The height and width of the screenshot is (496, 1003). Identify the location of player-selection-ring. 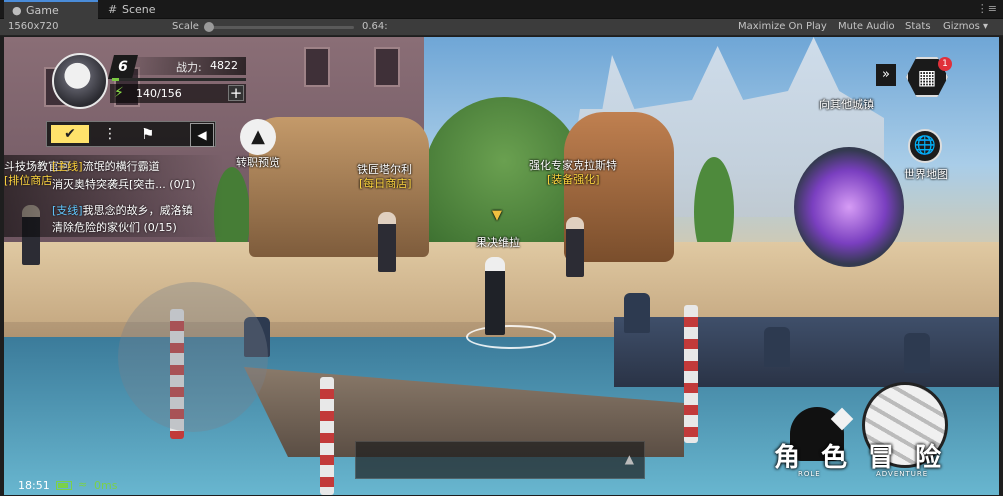
(511, 337).